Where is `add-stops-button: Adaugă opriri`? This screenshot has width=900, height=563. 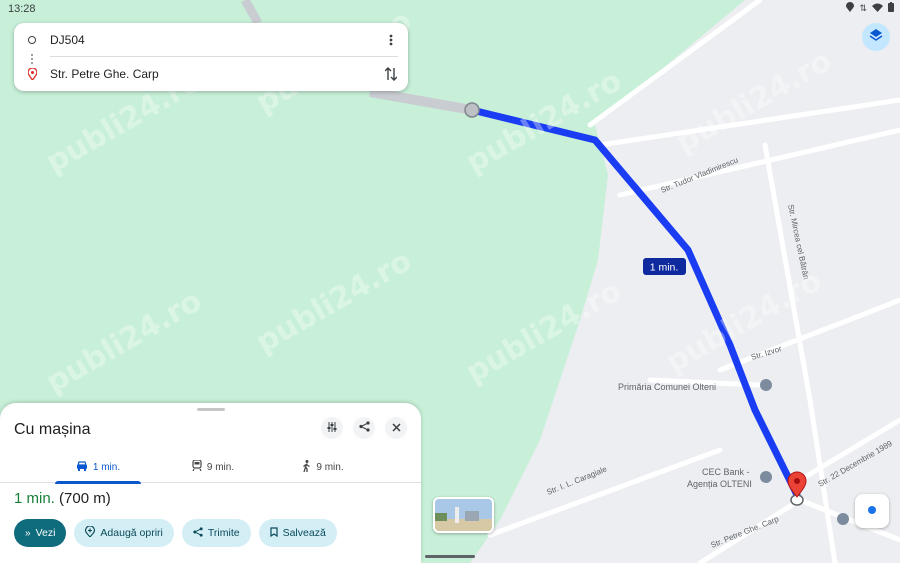
add-stops-button: Adaugă opriri is located at coordinates (124, 533).